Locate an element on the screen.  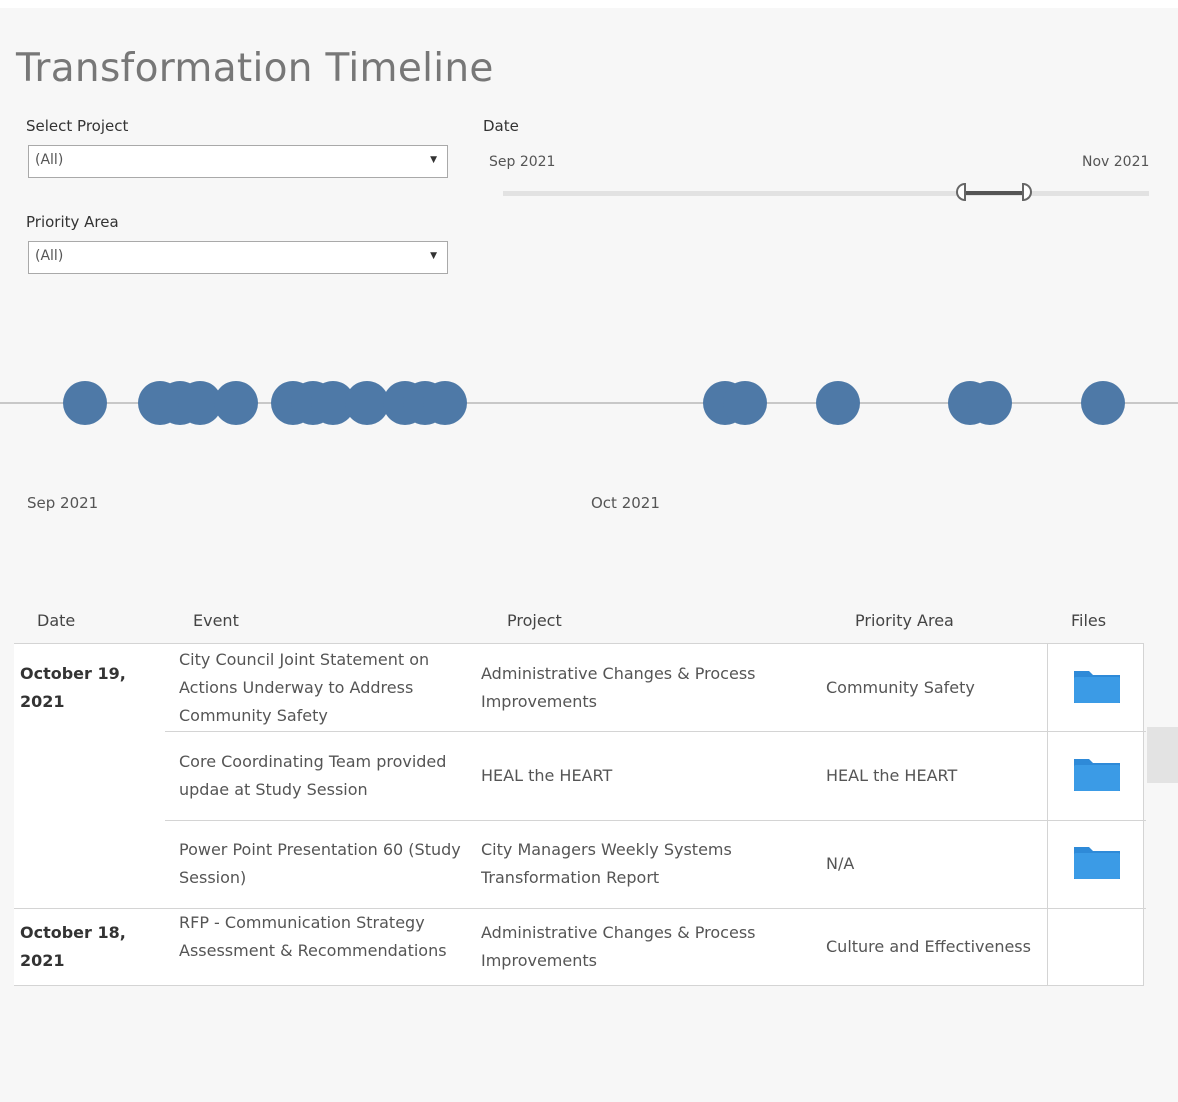
row-date: October 19, 2021 is located at coordinates (73, 687).